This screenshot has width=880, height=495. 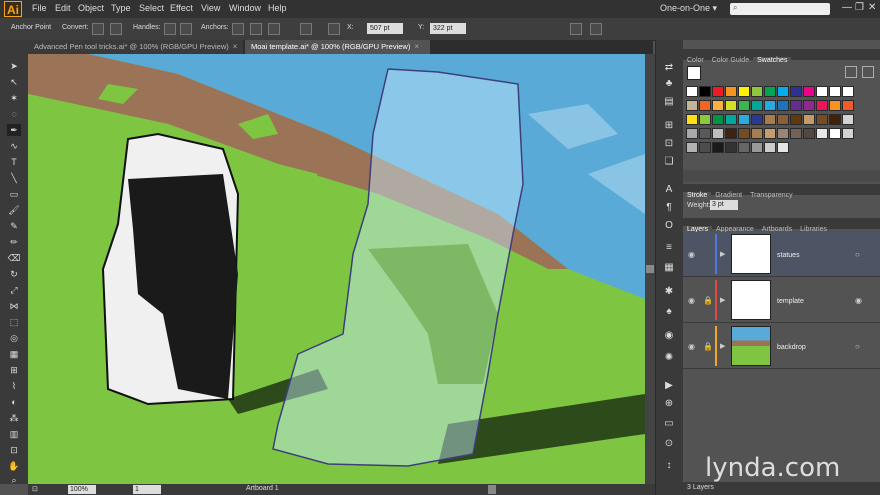 I want to click on character-panel-icon: A, so click(x=669, y=190).